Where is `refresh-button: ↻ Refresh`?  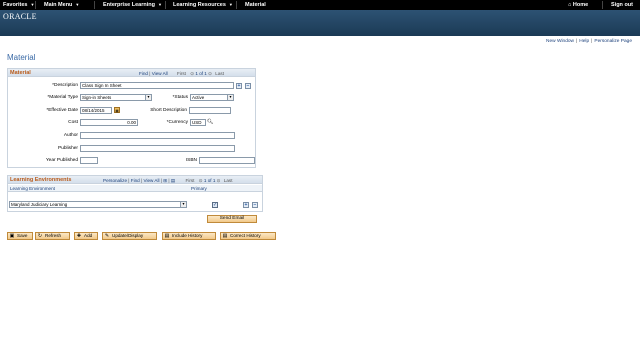 refresh-button: ↻ Refresh is located at coordinates (52, 236).